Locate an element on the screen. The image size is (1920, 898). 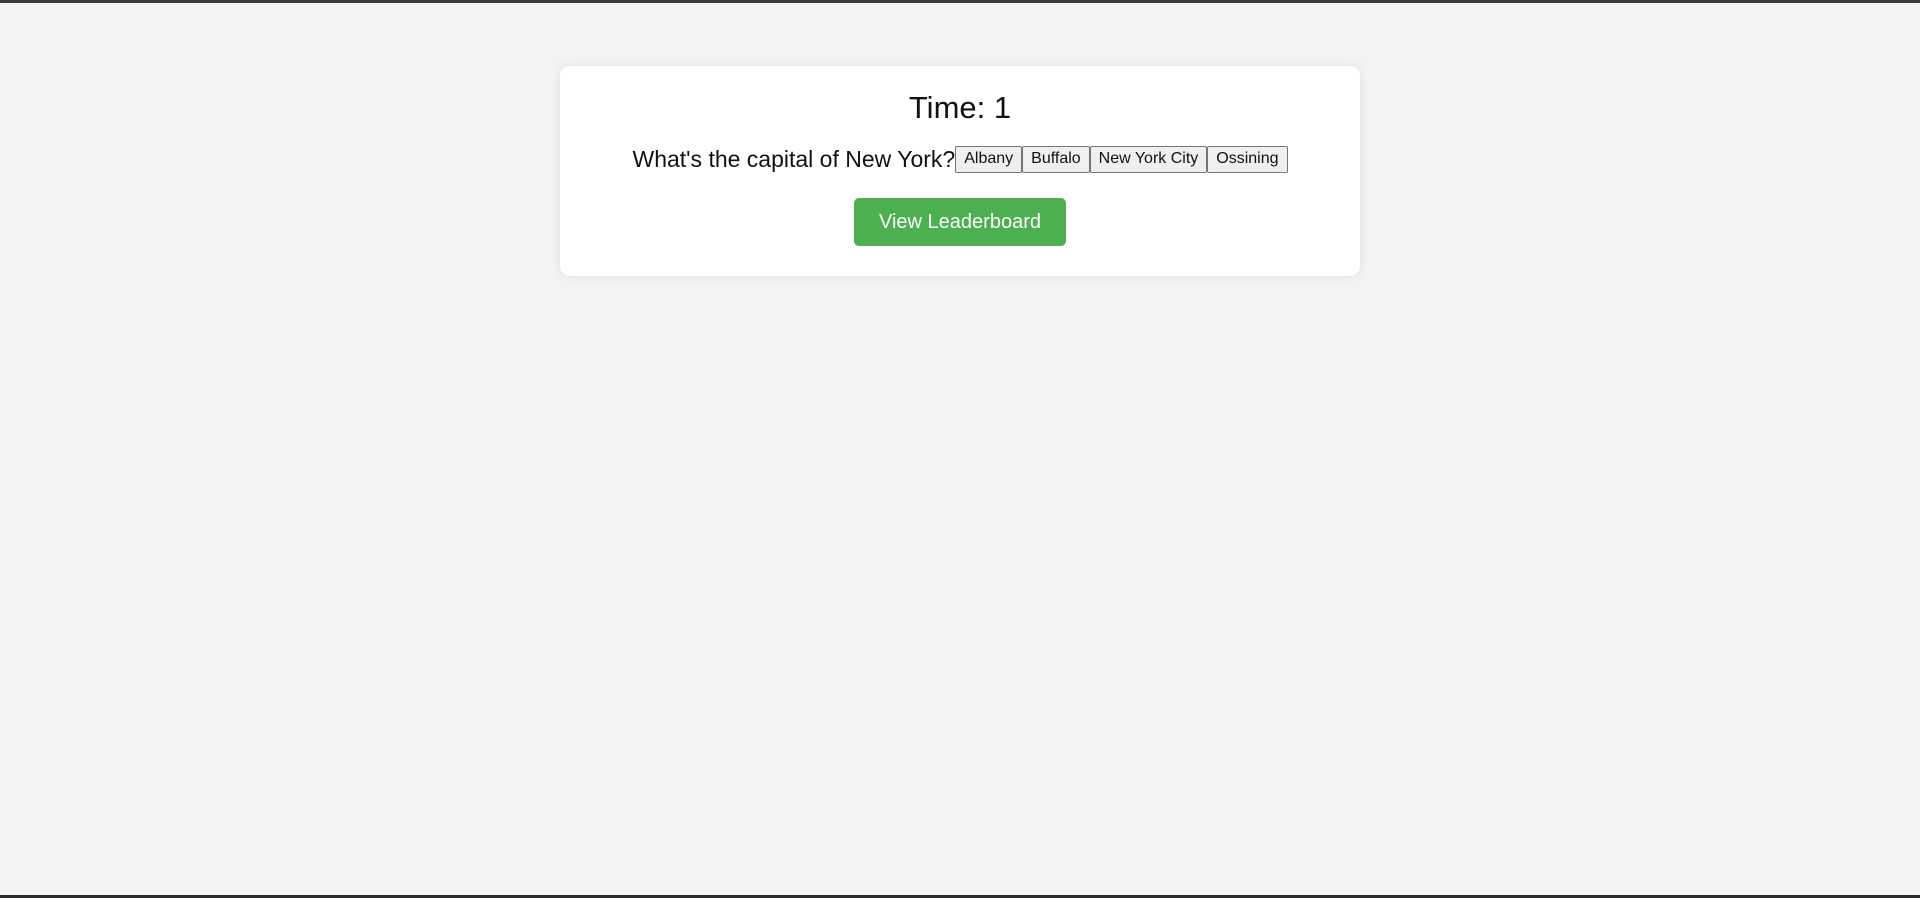
answer-button-ossining: Ossining is located at coordinates (1247, 159).